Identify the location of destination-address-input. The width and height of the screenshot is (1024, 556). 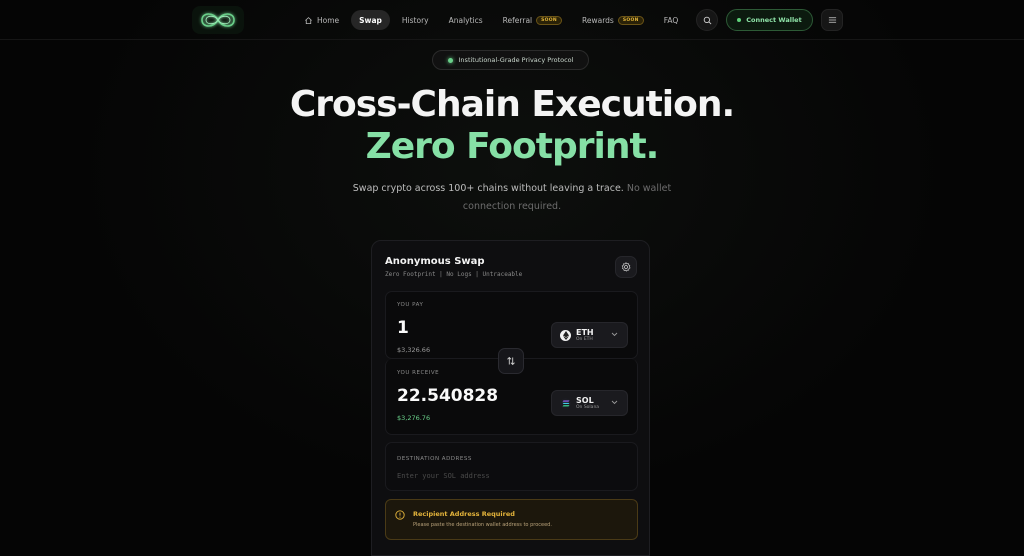
(512, 476).